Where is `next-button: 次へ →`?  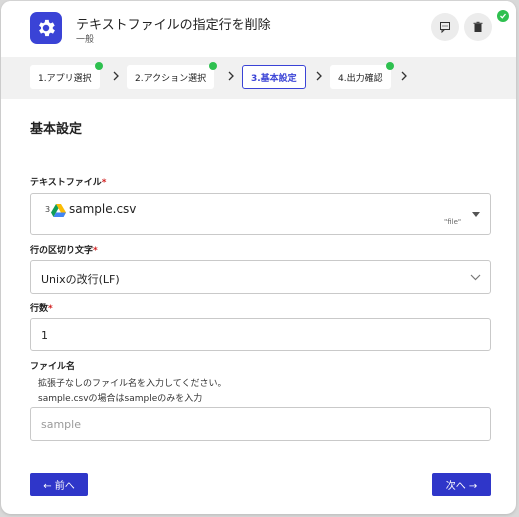 next-button: 次へ → is located at coordinates (461, 484).